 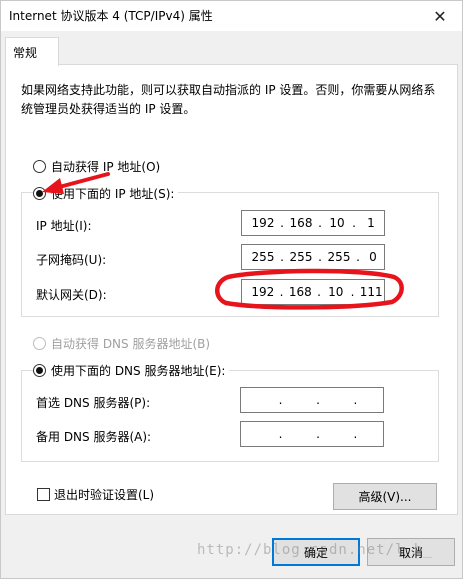 I want to click on ip-address-field: 192. 168. 10. 1, so click(x=313, y=223).